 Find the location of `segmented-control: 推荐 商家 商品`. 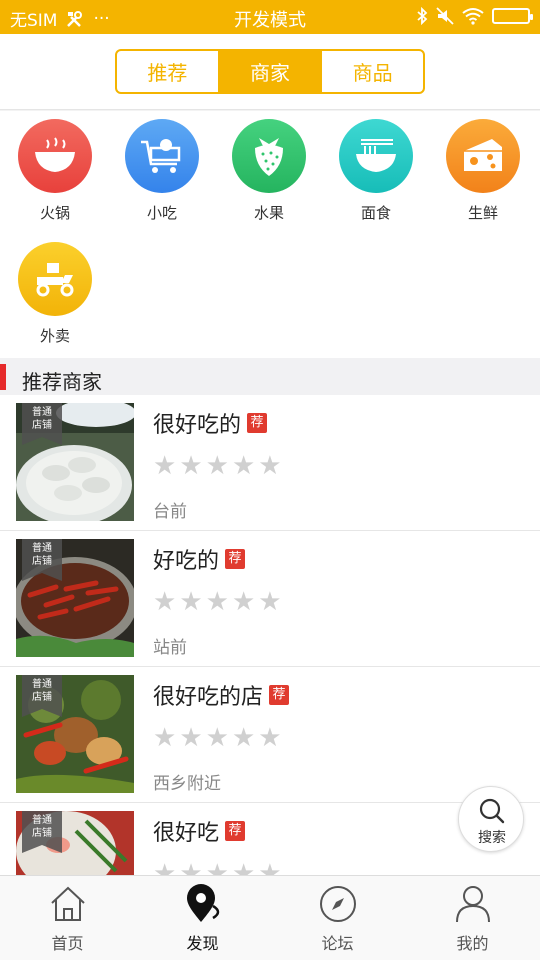

segmented-control: 推荐 商家 商品 is located at coordinates (270, 71).